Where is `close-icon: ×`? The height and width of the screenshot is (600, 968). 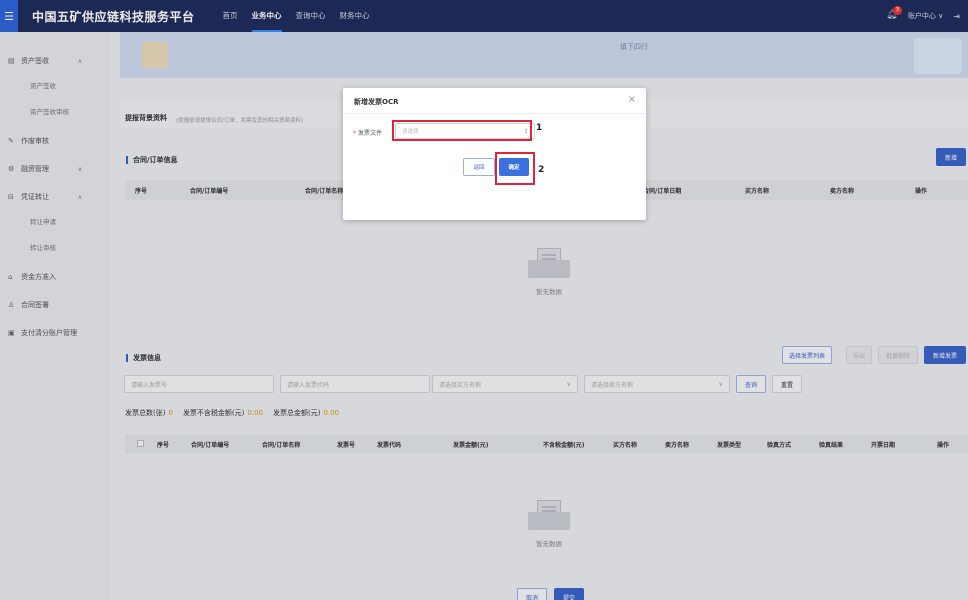
close-icon: × is located at coordinates (632, 99).